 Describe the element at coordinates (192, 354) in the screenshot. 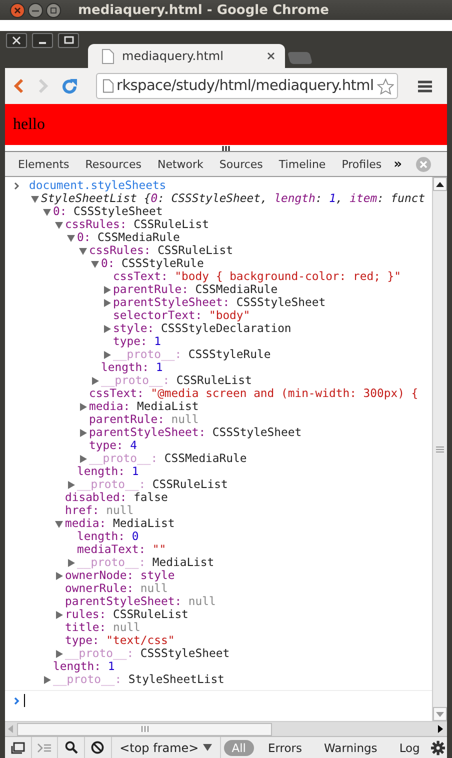

I see `property-line: __proto__: CSSStyleRule` at that location.